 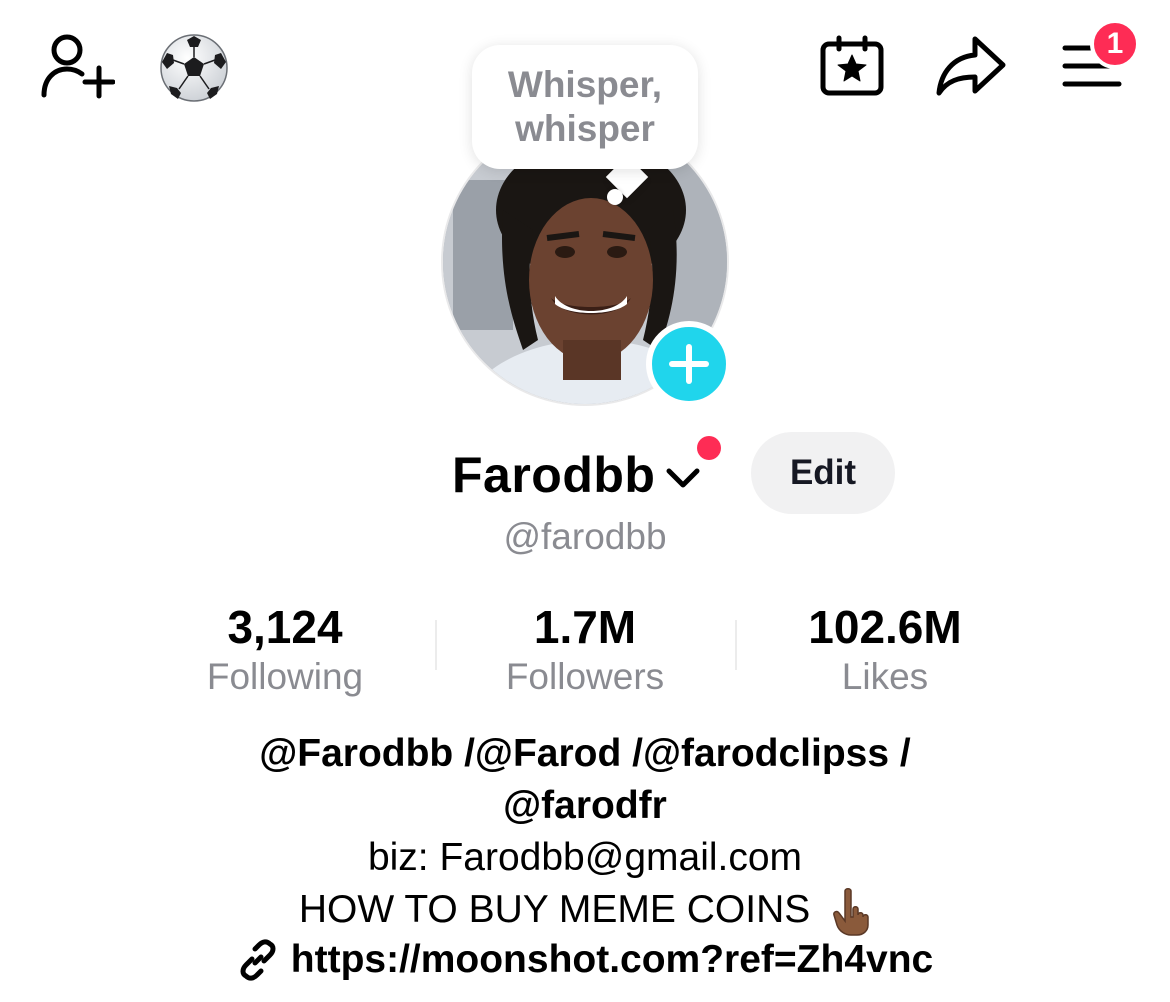 I want to click on link-icon, so click(x=258, y=960).